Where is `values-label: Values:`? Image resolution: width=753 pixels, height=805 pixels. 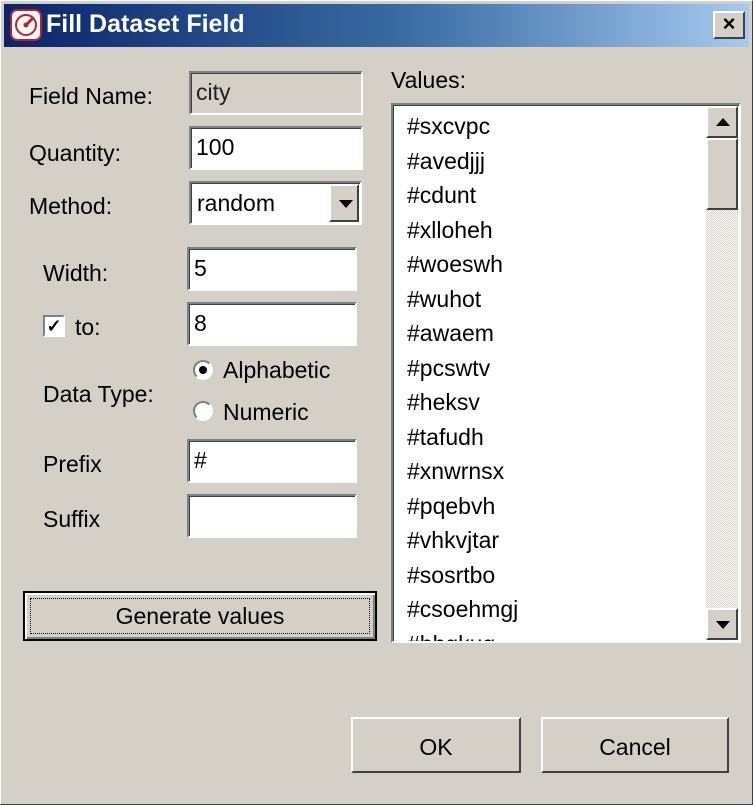 values-label: Values: is located at coordinates (429, 80).